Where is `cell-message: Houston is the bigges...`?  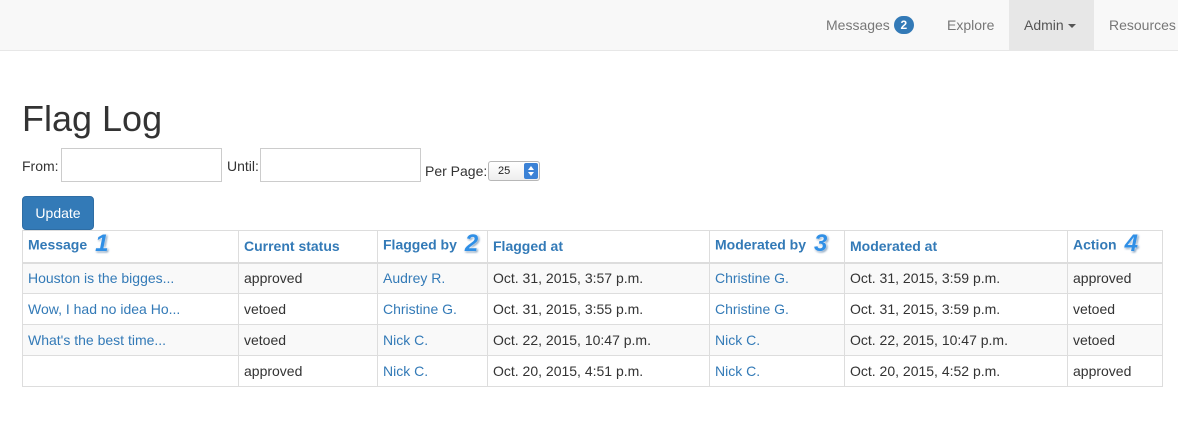 cell-message: Houston is the bigges... is located at coordinates (130, 278).